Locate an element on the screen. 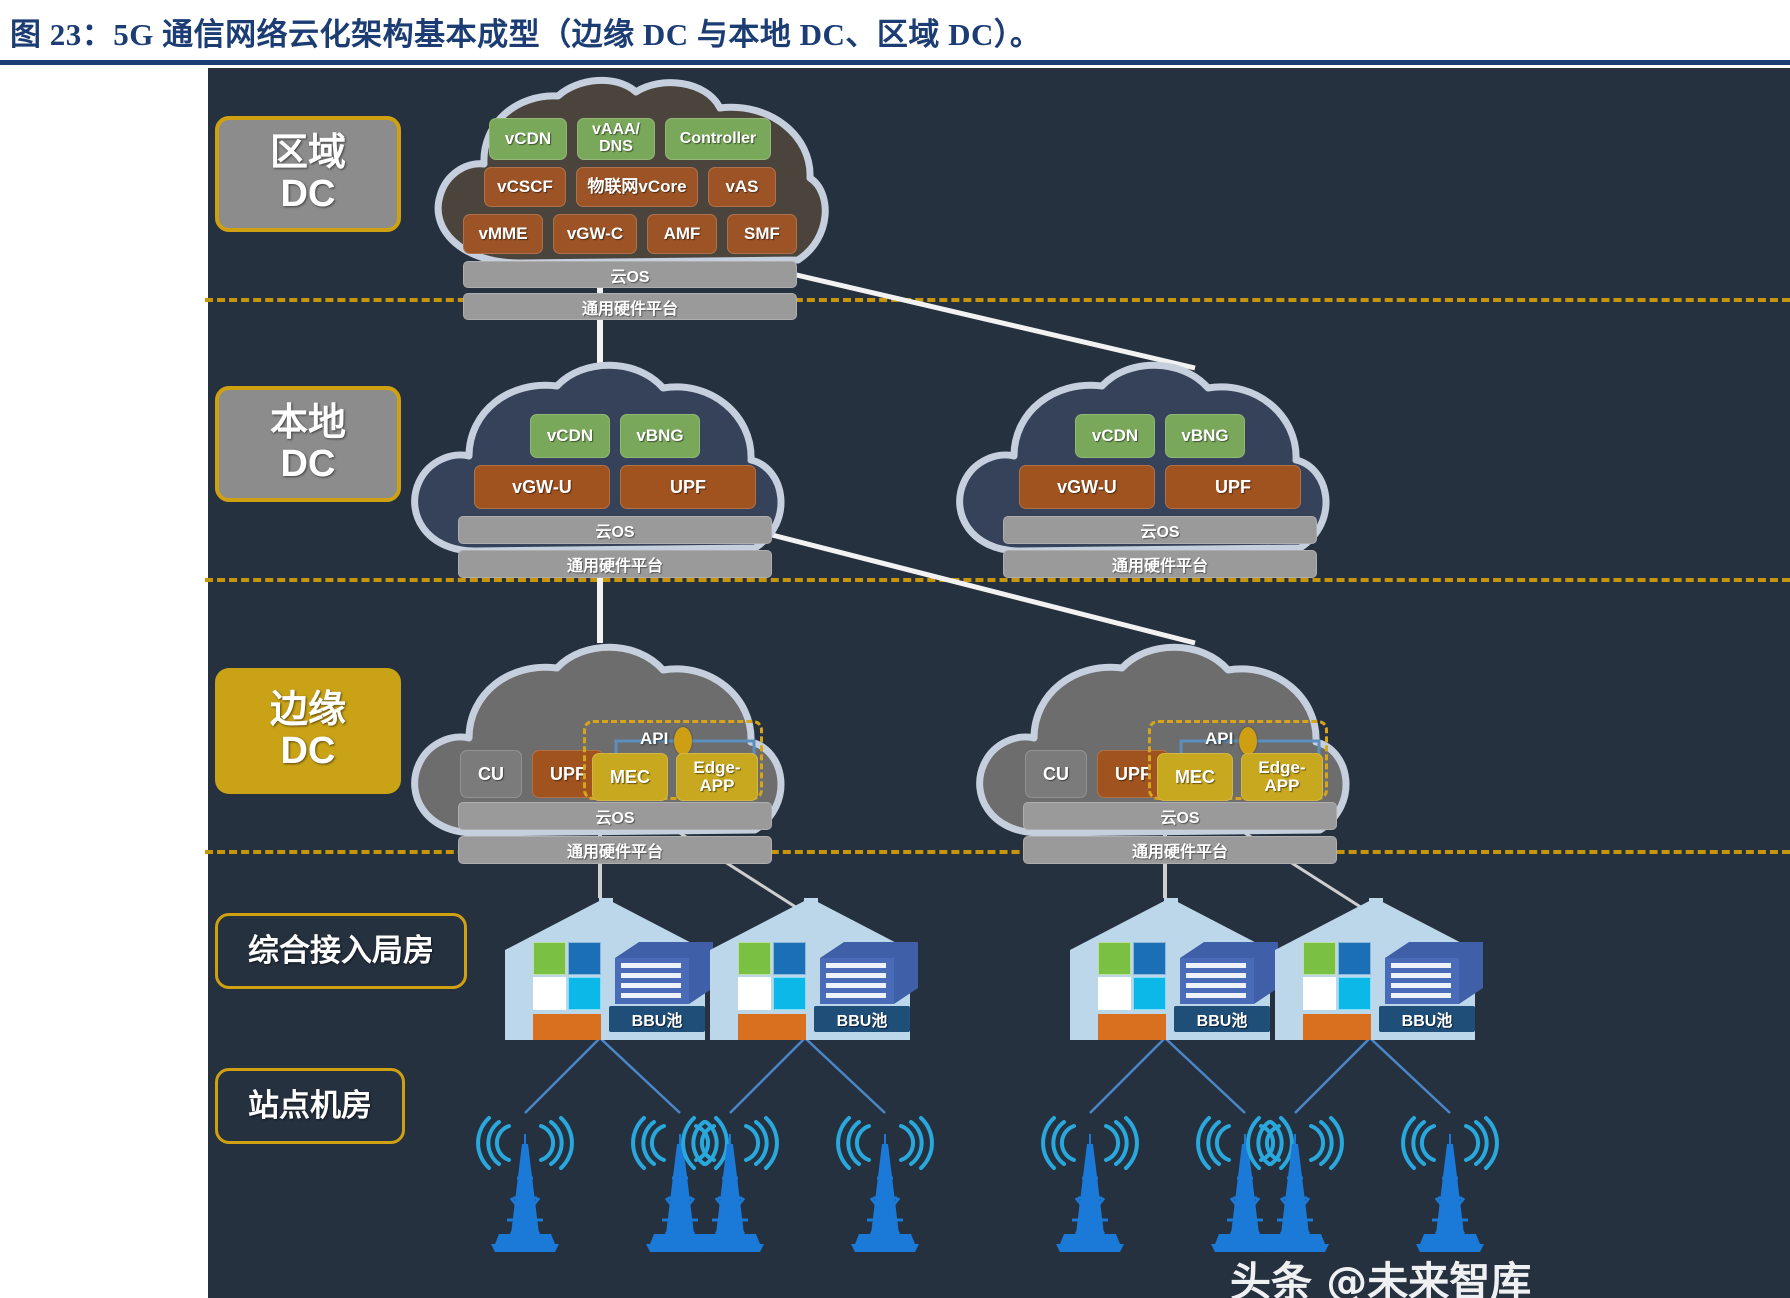  chip-vas: vAS is located at coordinates (742, 187).